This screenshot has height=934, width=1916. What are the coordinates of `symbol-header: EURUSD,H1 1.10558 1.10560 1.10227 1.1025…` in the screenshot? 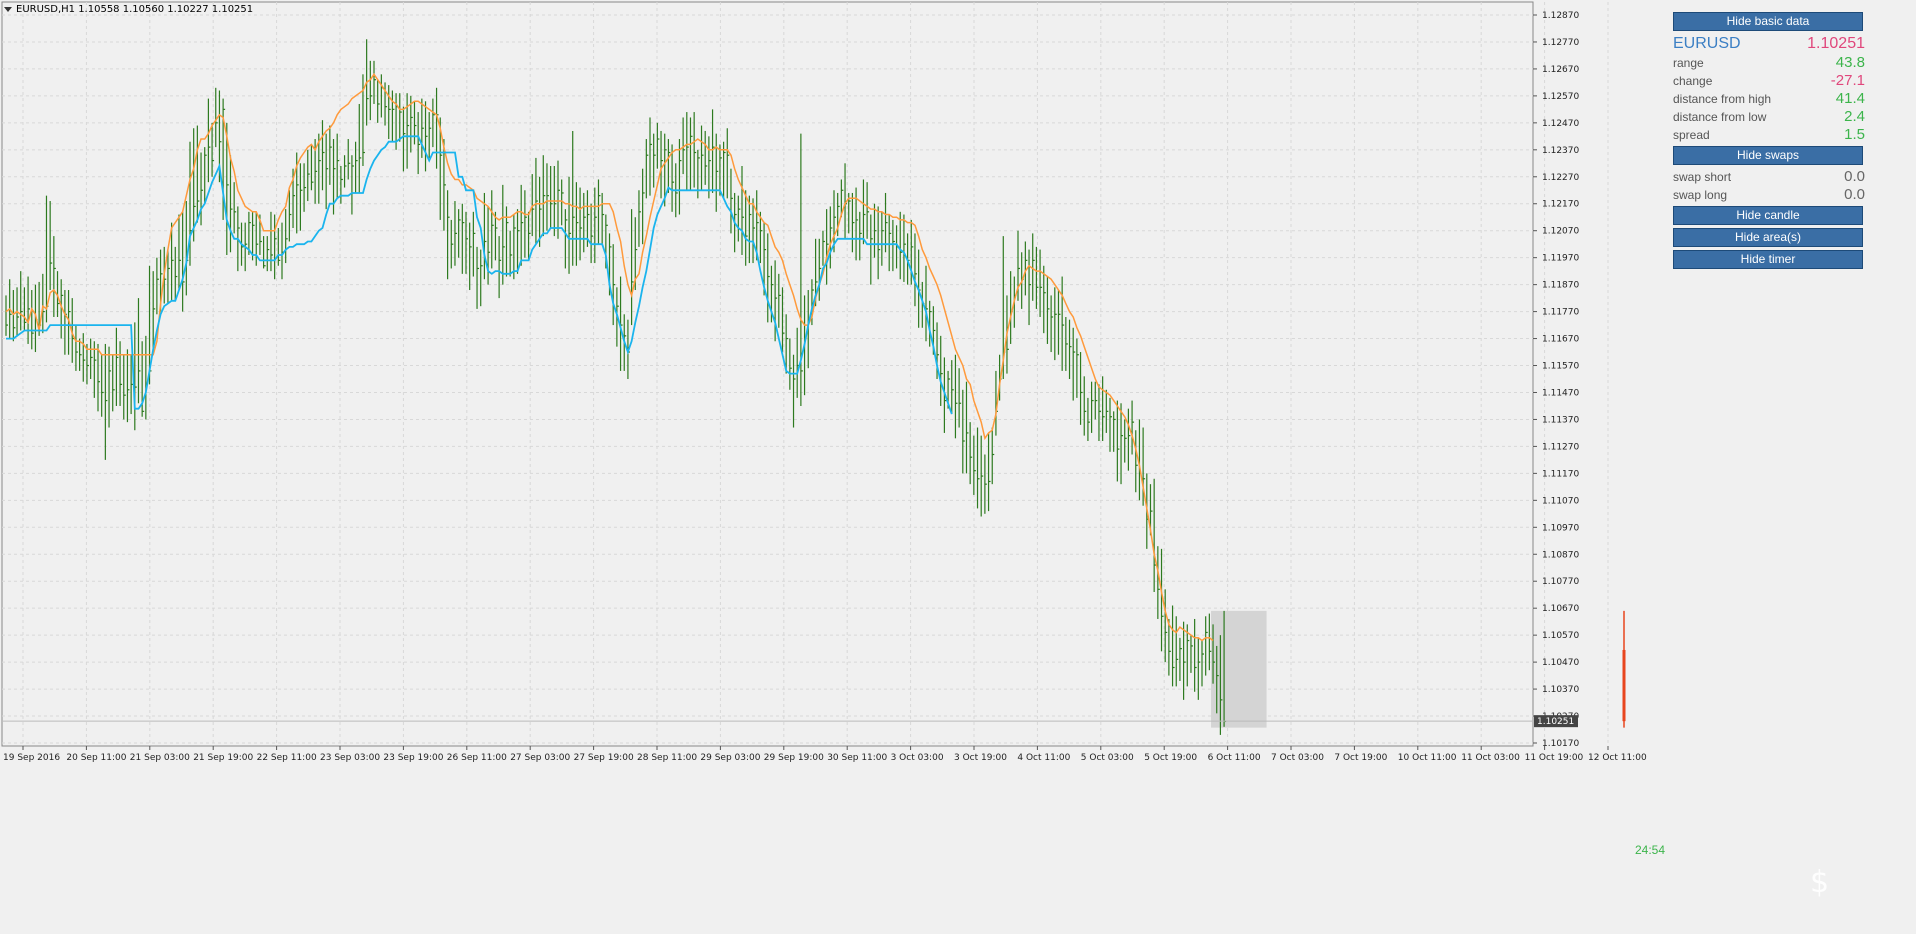 It's located at (128, 9).